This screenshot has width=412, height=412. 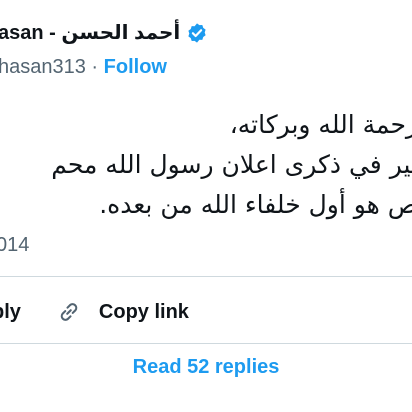 What do you see at coordinates (43, 67) in the screenshot?
I see `author-handle: hasan313` at bounding box center [43, 67].